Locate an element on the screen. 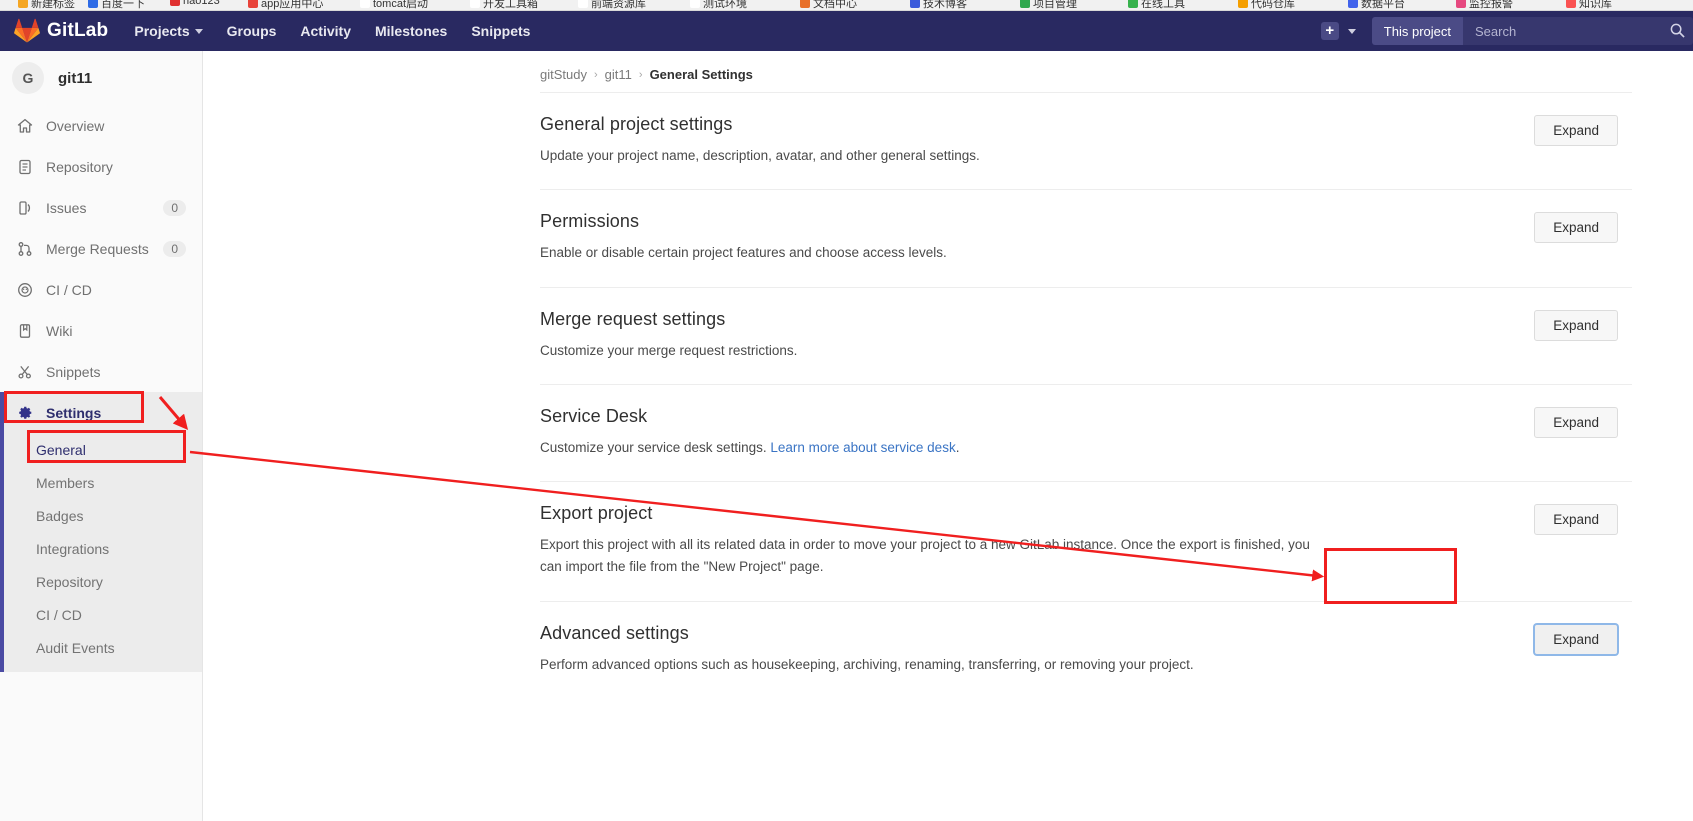 The image size is (1693, 821). project-header: G git11 is located at coordinates (101, 78).